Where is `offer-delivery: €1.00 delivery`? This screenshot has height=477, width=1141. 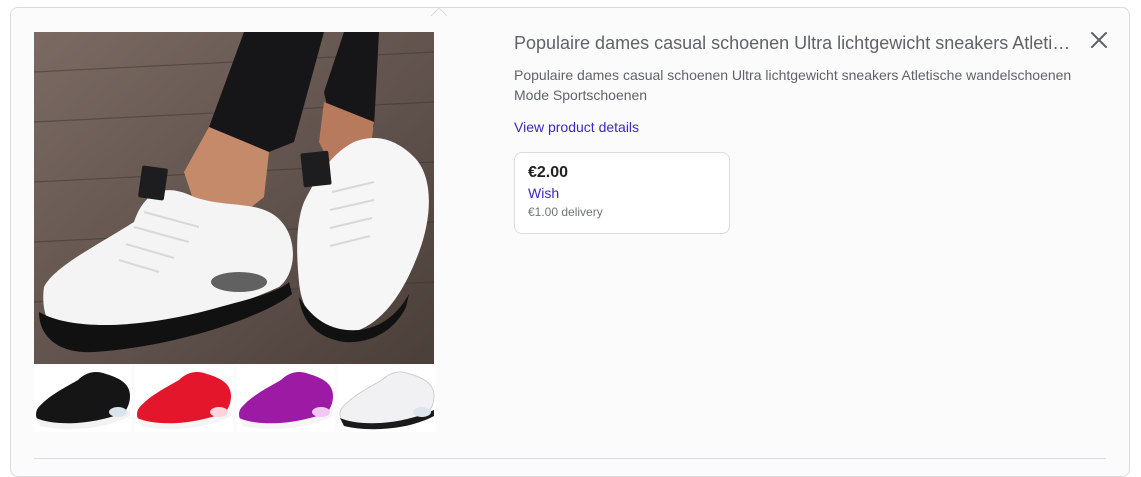 offer-delivery: €1.00 delivery is located at coordinates (565, 212).